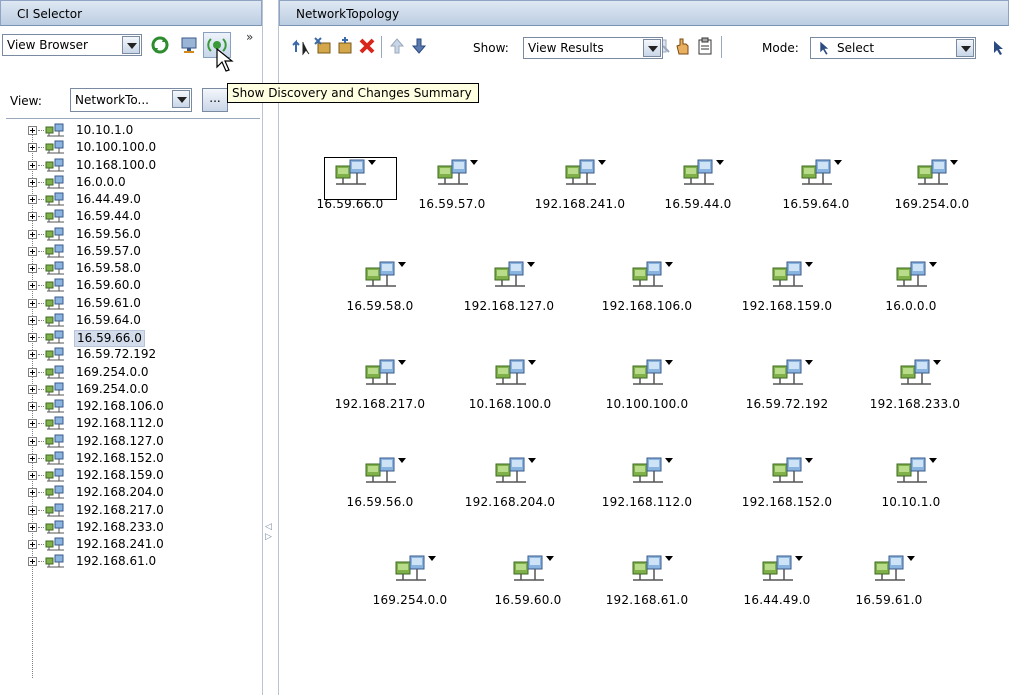  I want to click on add-relation-button, so click(345, 46).